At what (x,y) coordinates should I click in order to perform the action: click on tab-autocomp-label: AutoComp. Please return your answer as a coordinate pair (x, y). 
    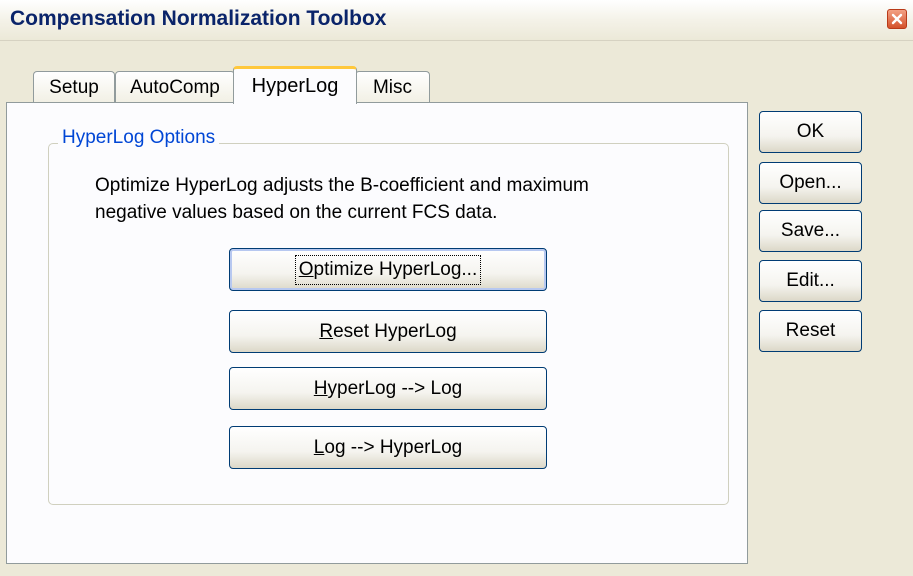
    Looking at the image, I should click on (175, 87).